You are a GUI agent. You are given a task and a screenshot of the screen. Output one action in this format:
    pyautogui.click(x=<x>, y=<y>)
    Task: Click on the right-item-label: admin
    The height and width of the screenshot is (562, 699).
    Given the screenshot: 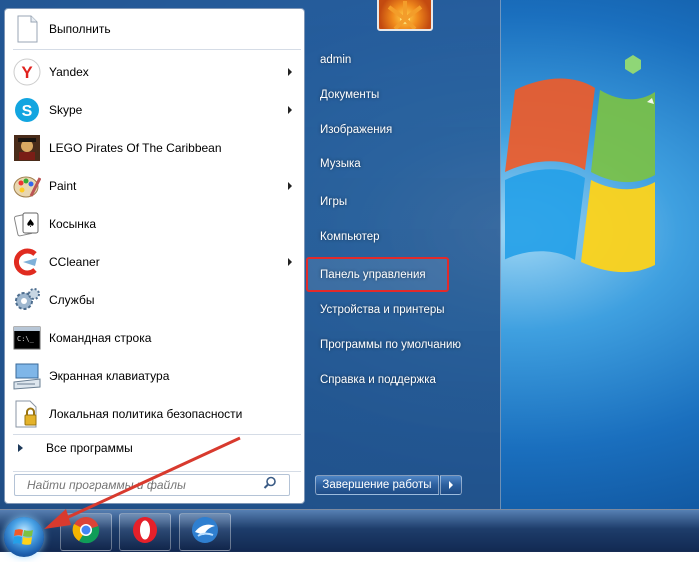 What is the action you would take?
    pyautogui.click(x=336, y=60)
    